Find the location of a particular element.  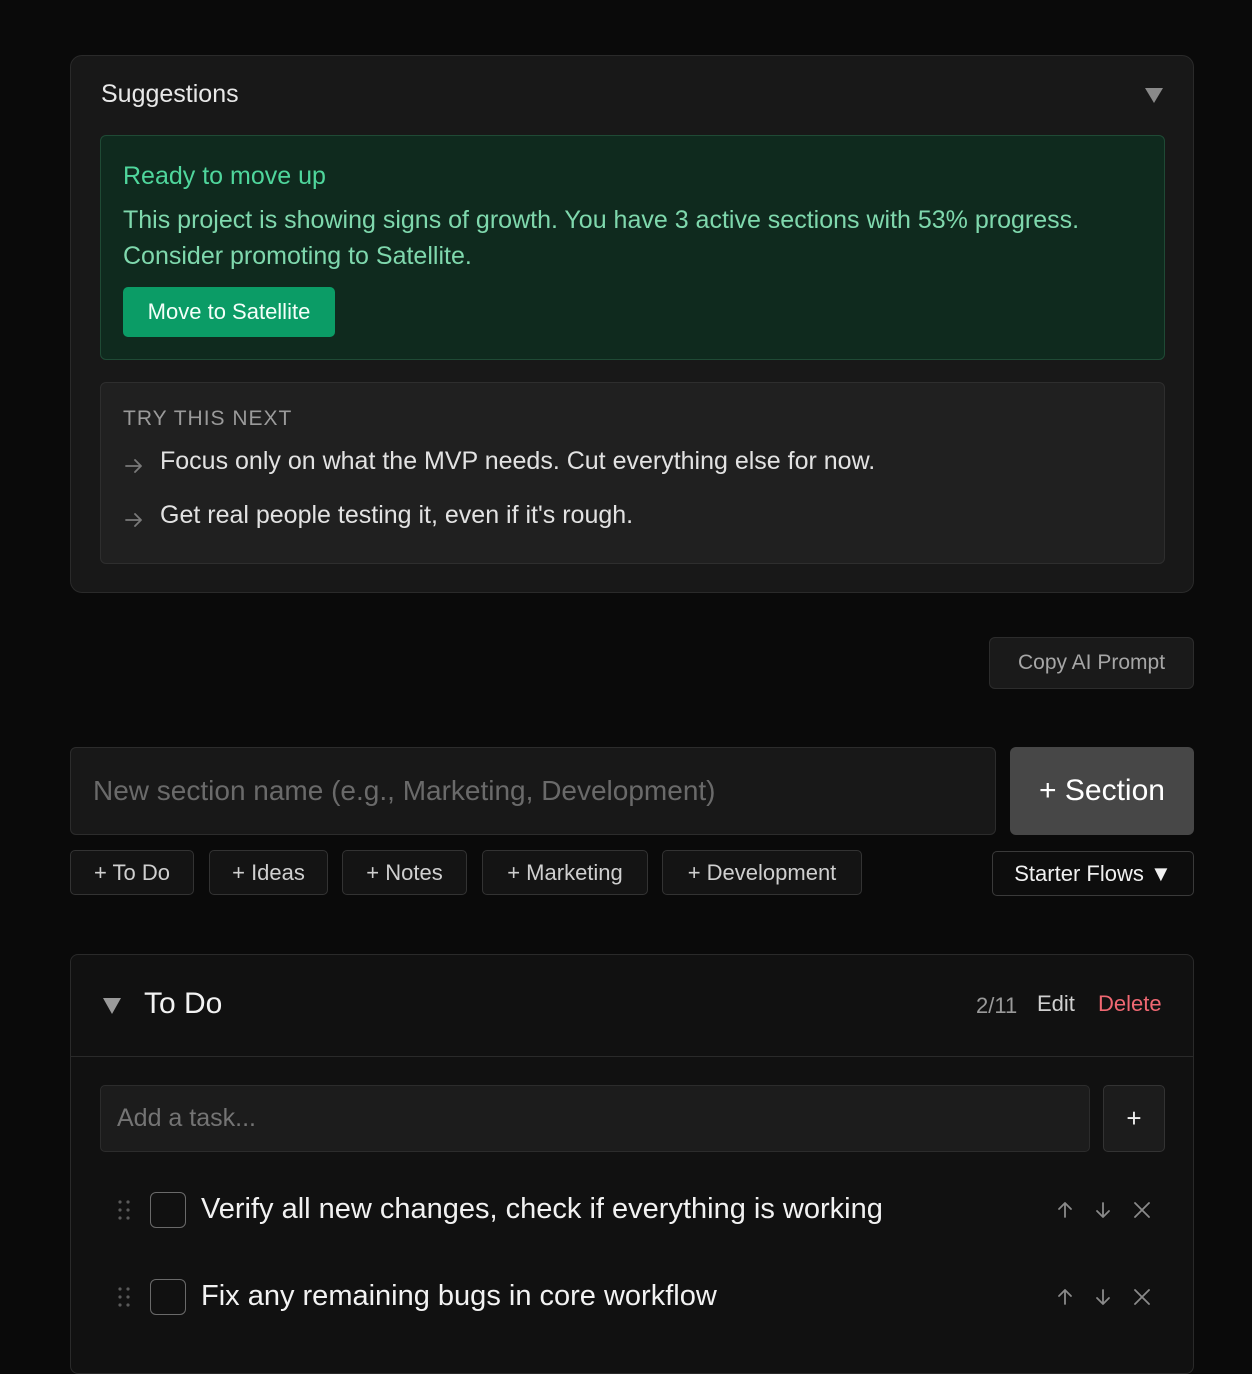

add-task-button: + is located at coordinates (1134, 1118).